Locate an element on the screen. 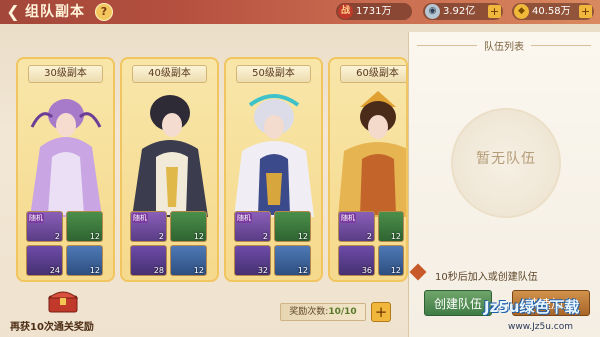  gold-value: 40.58万 is located at coordinates (551, 11).